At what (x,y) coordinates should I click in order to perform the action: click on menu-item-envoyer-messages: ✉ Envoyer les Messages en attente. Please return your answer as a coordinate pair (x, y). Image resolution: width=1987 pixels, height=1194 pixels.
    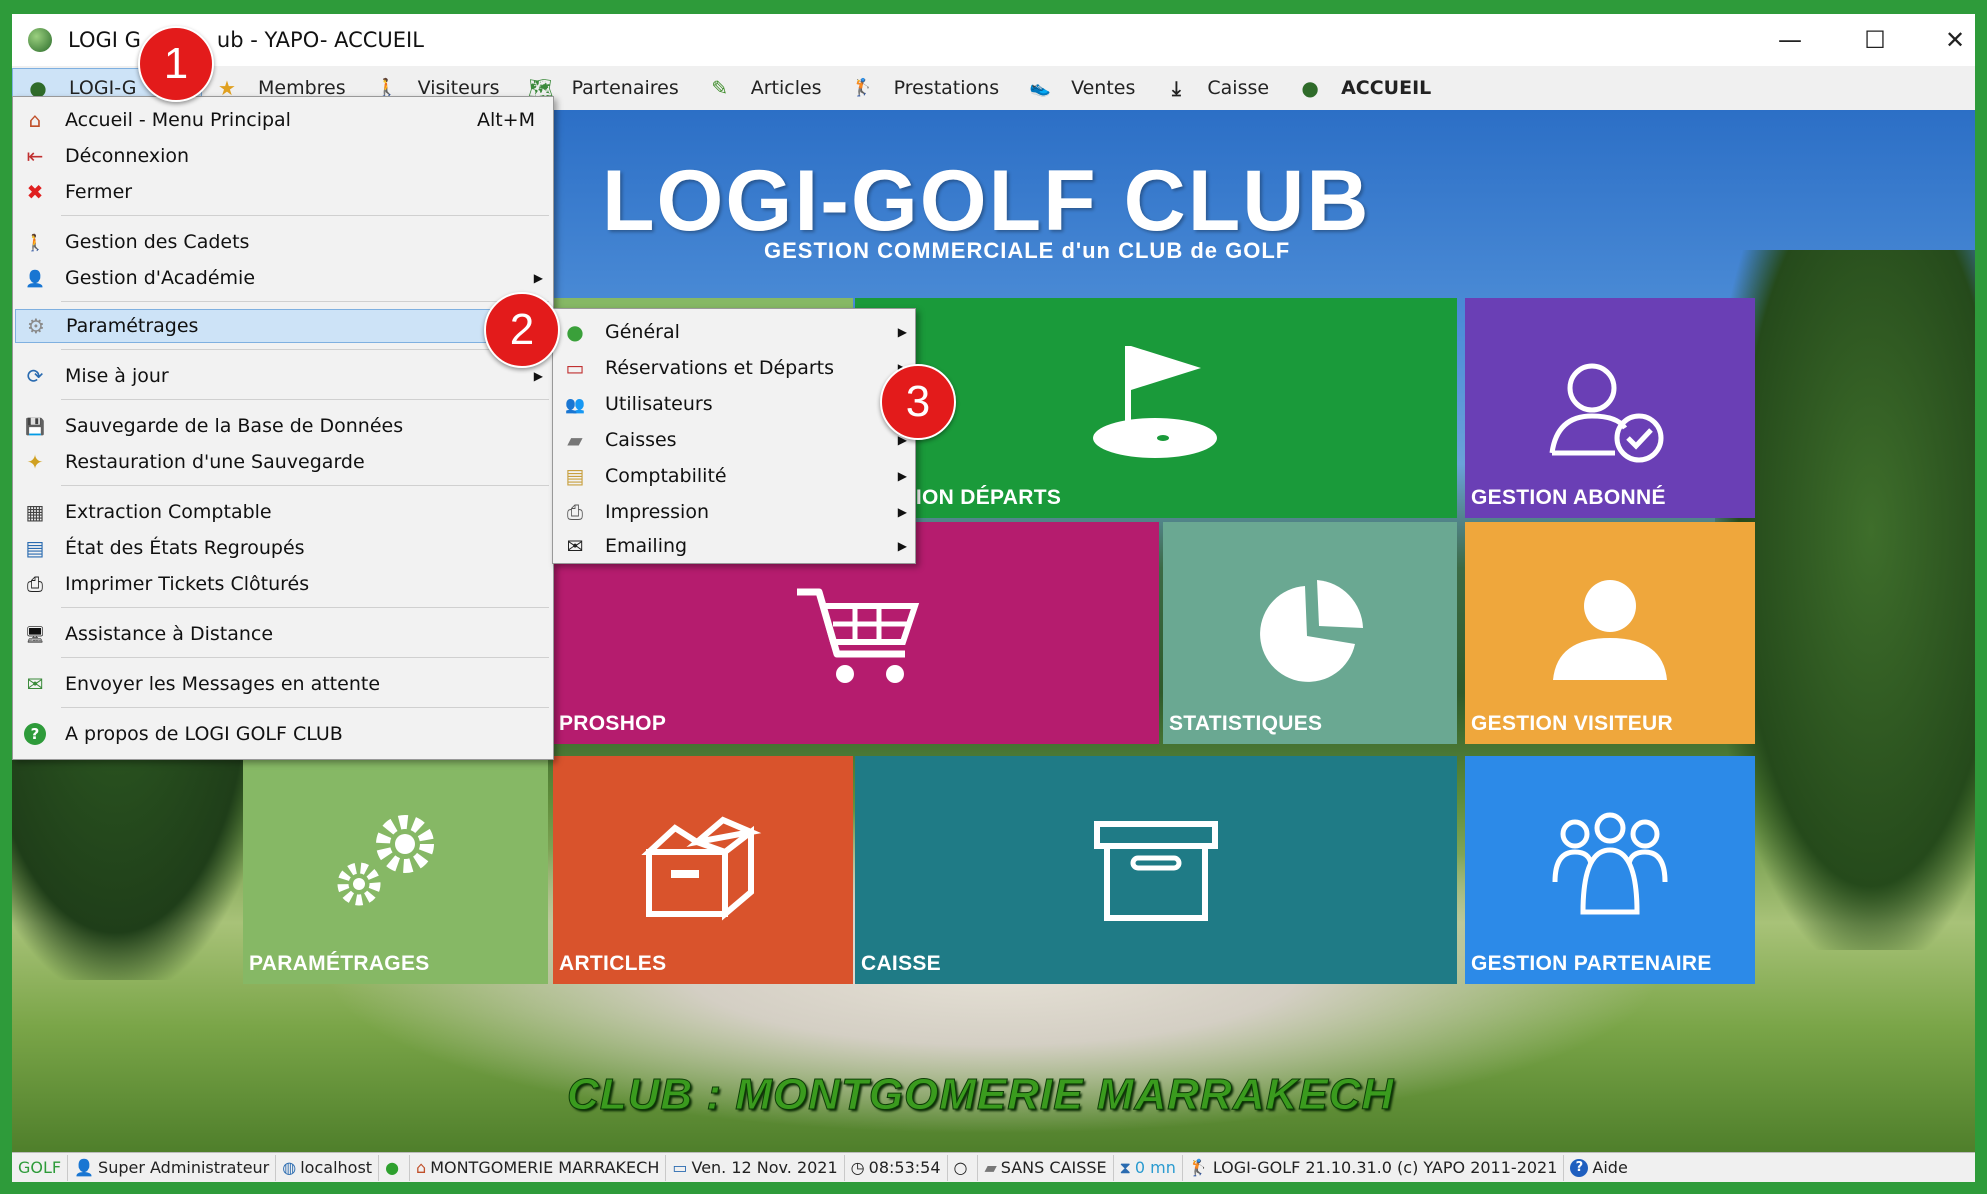
    Looking at the image, I should click on (283, 684).